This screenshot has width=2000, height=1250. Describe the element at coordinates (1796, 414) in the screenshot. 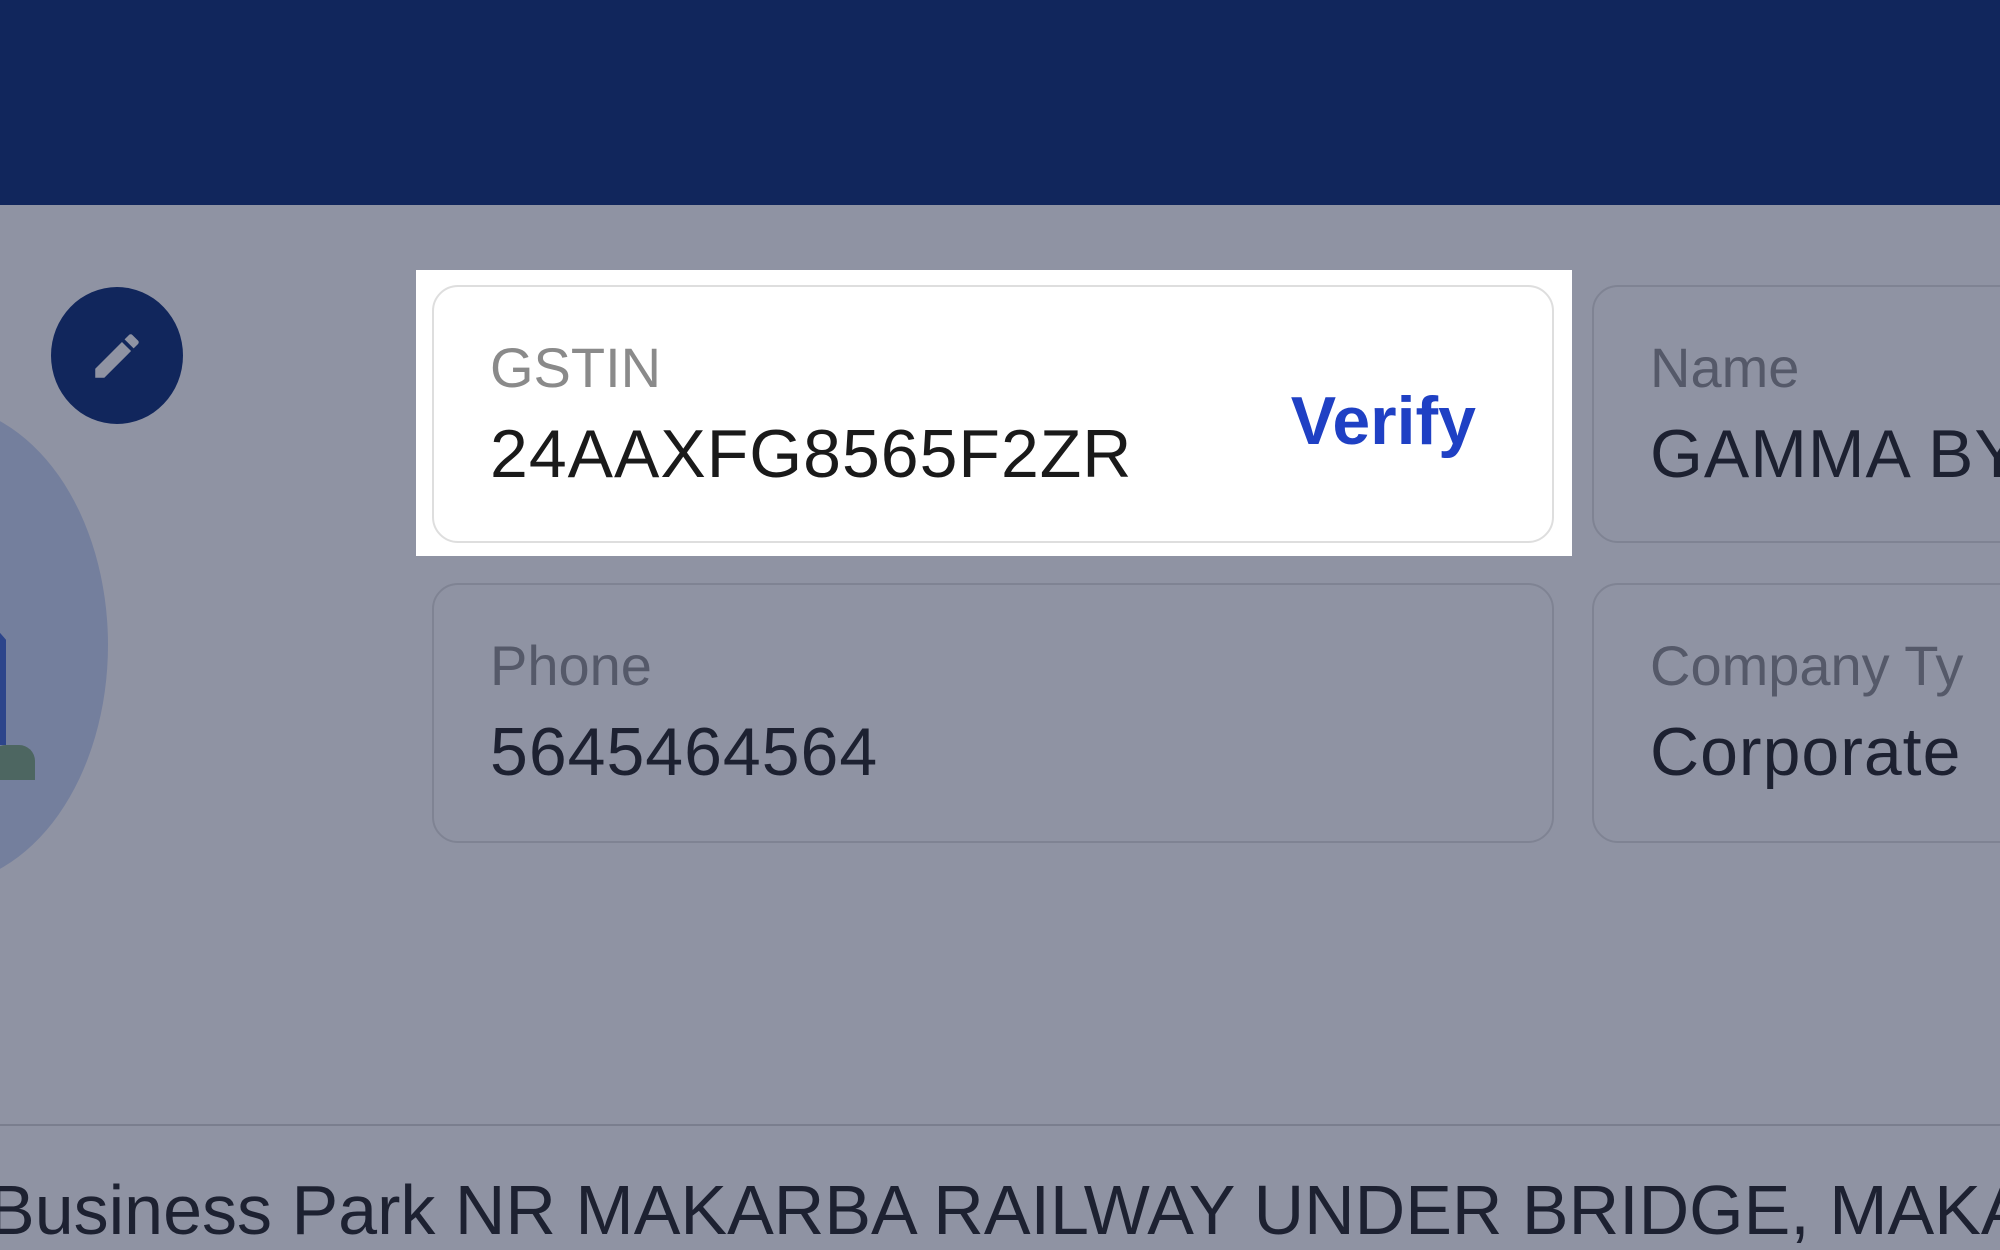

I see `name-field: Name GAMMA BY` at that location.